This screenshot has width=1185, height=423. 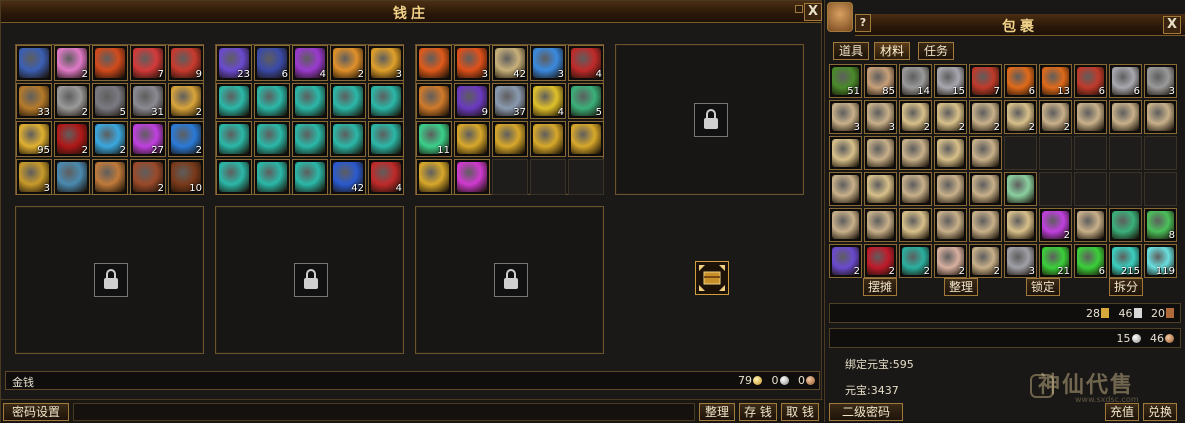 What do you see at coordinates (1055, 261) in the screenshot?
I see `item-slot: 21` at bounding box center [1055, 261].